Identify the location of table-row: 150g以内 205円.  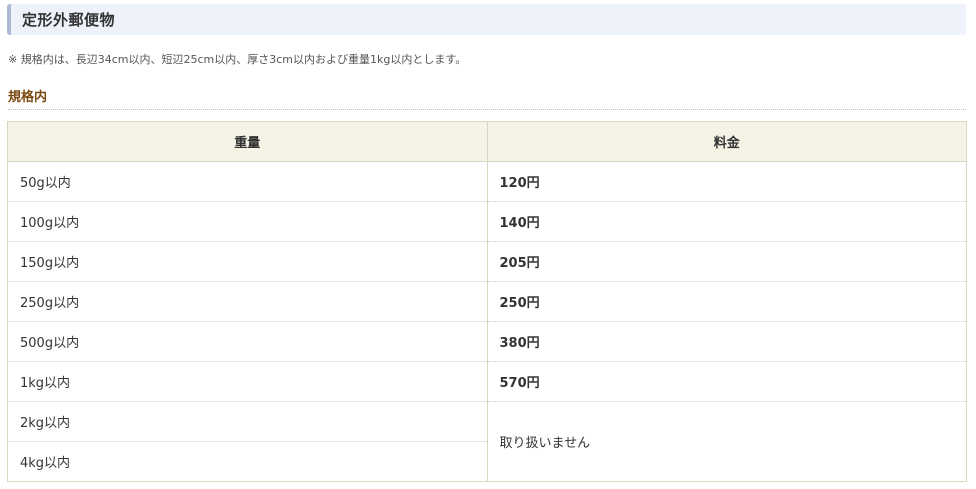
(487, 261).